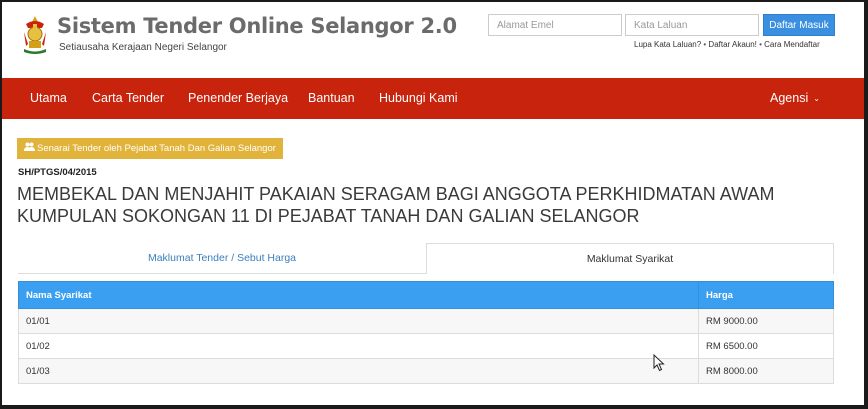 This screenshot has width=868, height=409. Describe the element at coordinates (766, 371) in the screenshot. I see `price-cell: RM 8000.00` at that location.